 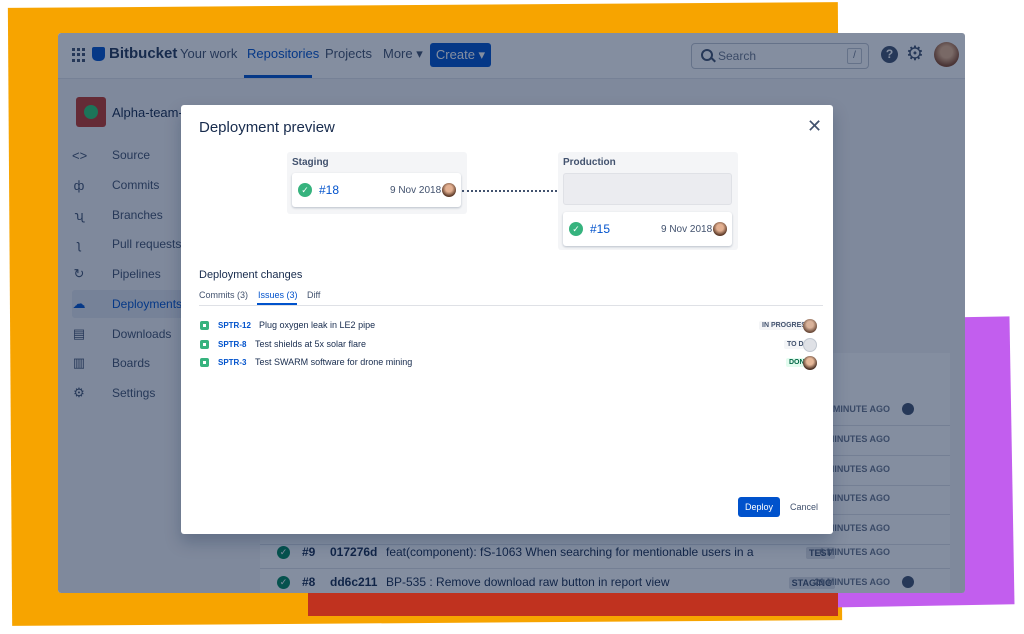 What do you see at coordinates (311, 344) in the screenshot?
I see `issue-summary: Test shields at 5x solar flare` at bounding box center [311, 344].